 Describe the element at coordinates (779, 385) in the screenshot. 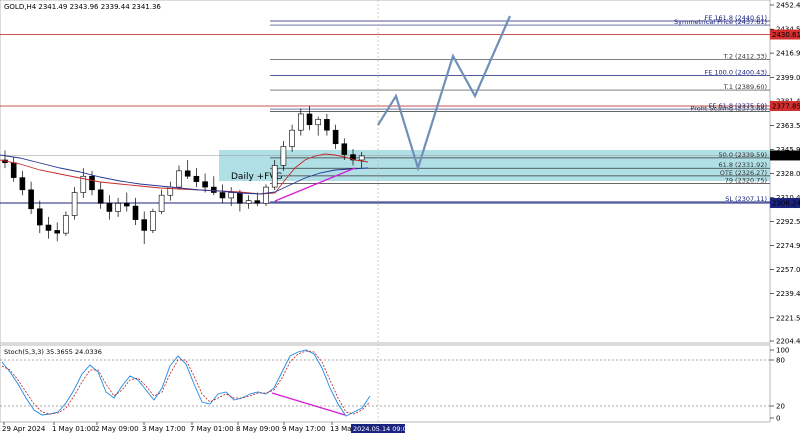

I see `stoch-axis: 100 80 20 0` at that location.